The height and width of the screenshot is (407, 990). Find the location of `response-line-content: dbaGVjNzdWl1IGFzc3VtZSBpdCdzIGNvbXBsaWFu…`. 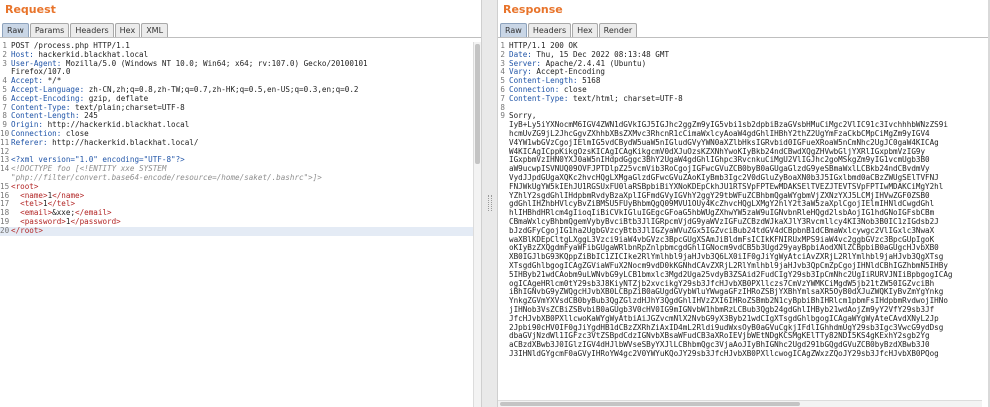

response-line-content: dbaGVjNzdWl1IGFzc3VtZSBpdCdzIGNvbXBsaWFu… is located at coordinates (749, 336).